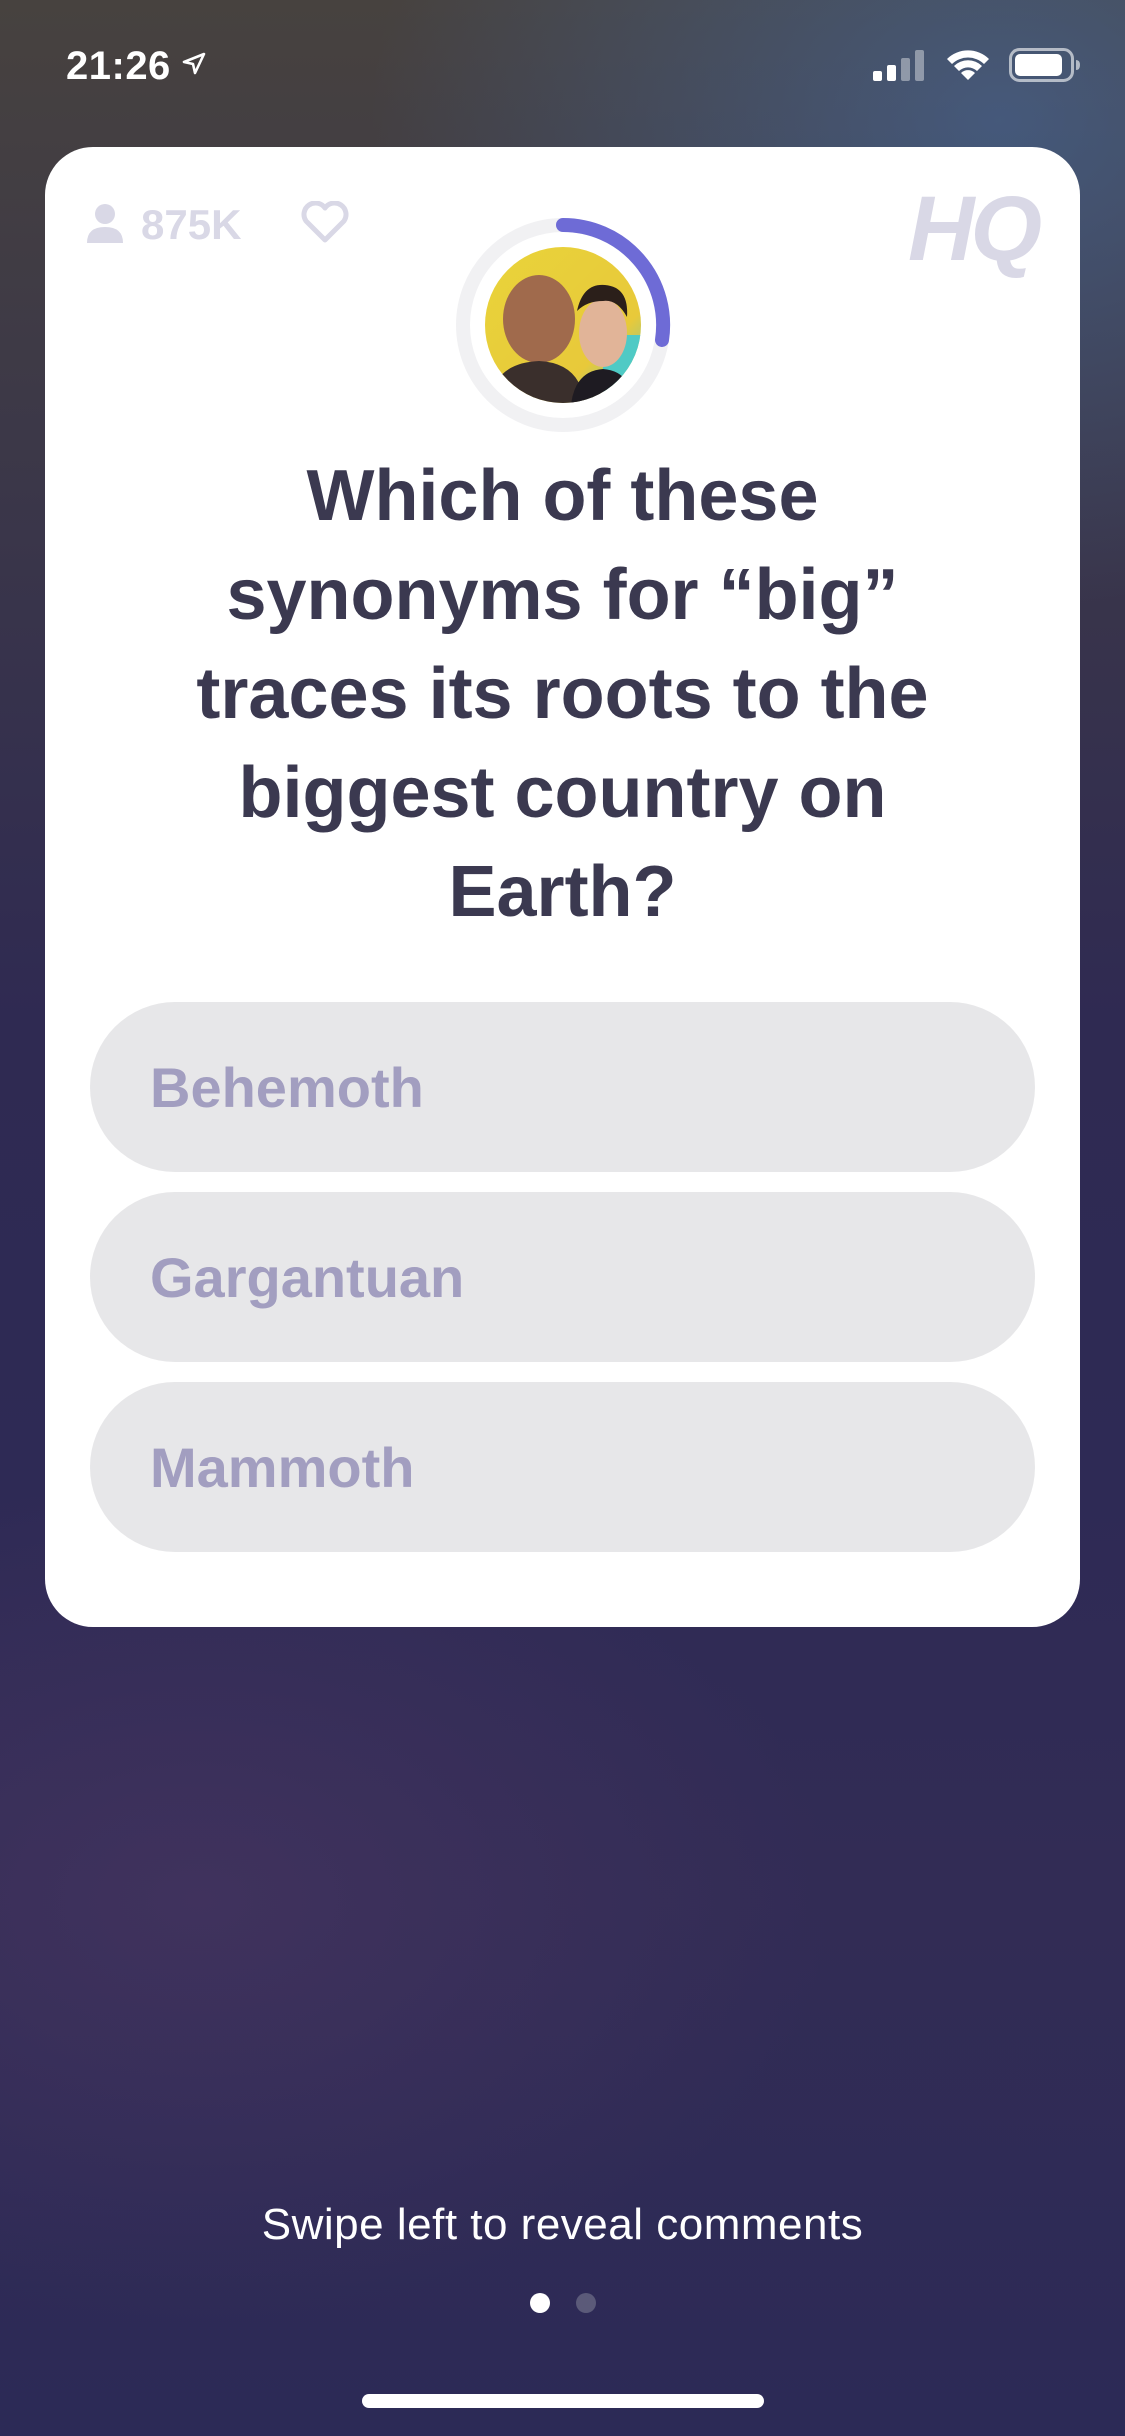  Describe the element at coordinates (325, 224) in the screenshot. I see `heart-icon` at that location.